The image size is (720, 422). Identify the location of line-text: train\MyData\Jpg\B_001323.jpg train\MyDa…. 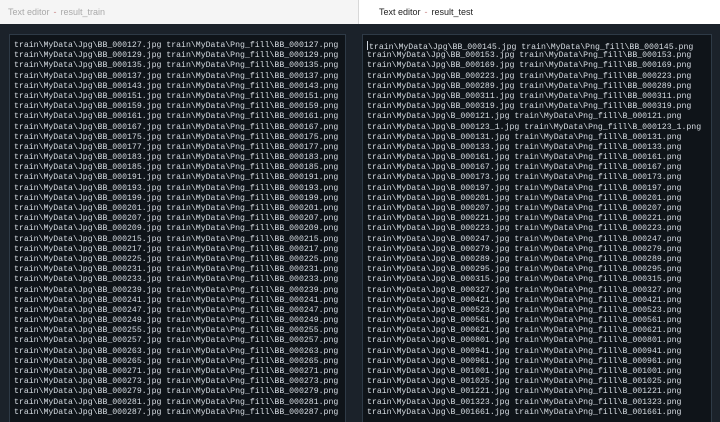
(524, 402).